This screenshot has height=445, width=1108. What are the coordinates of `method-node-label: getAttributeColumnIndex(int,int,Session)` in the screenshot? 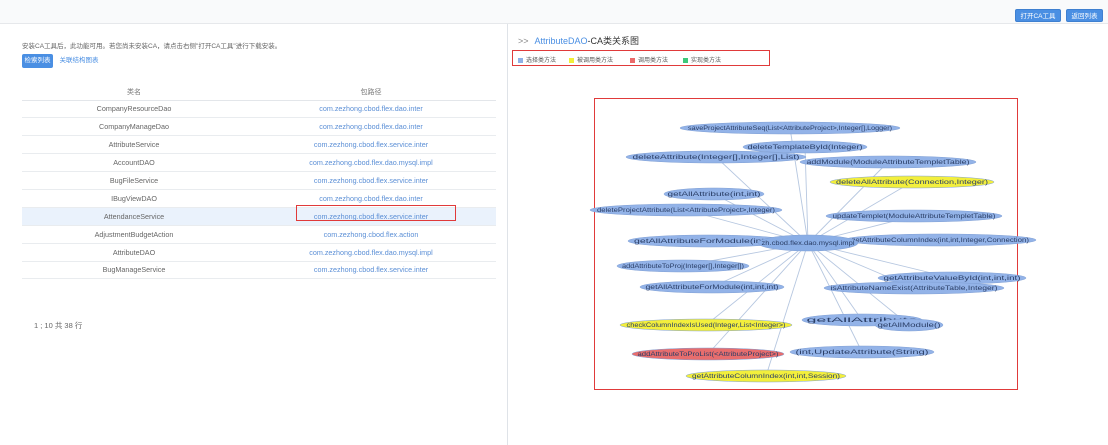 It's located at (766, 377).